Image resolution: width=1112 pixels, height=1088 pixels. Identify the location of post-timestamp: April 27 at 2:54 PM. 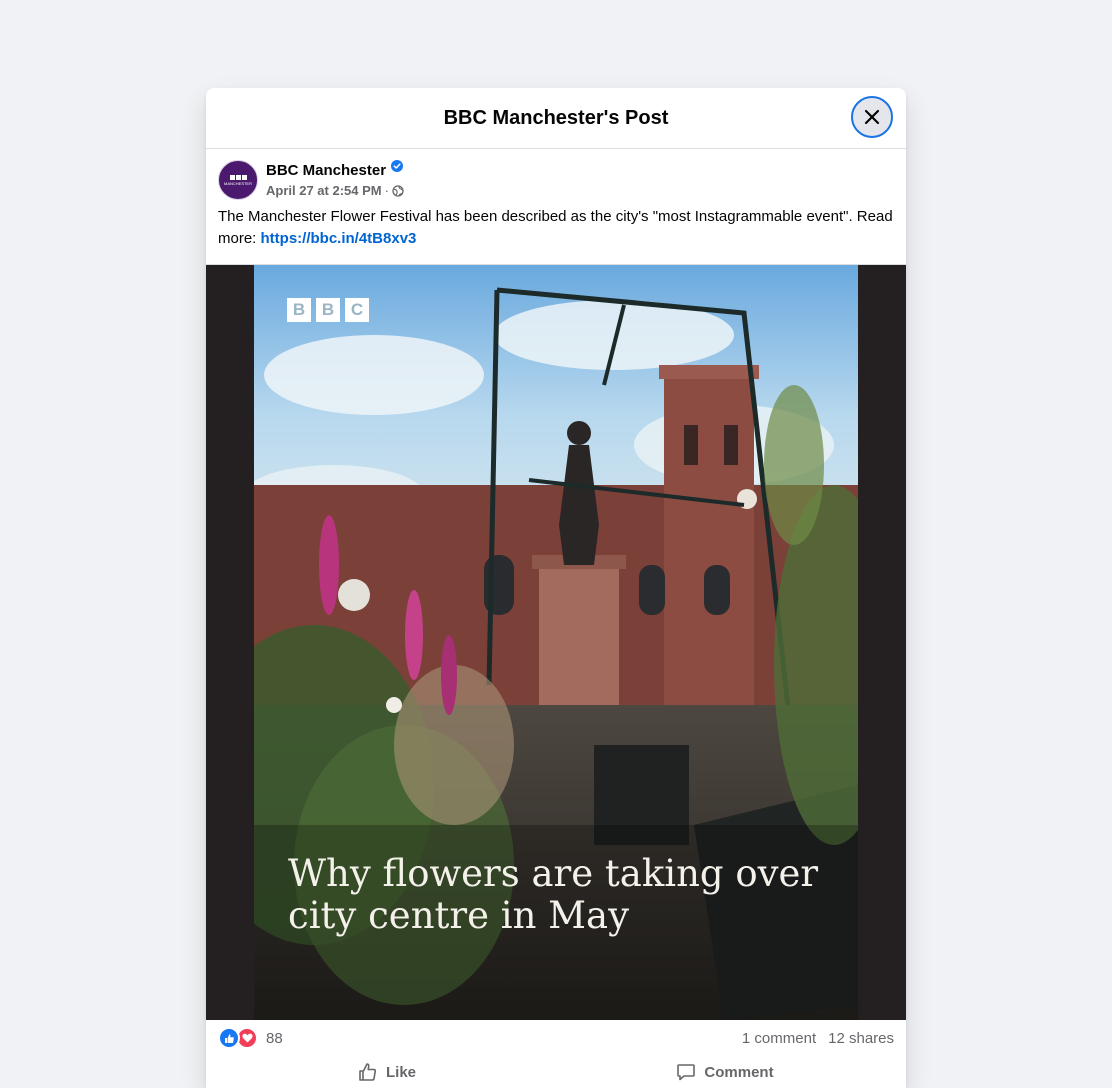
(324, 190).